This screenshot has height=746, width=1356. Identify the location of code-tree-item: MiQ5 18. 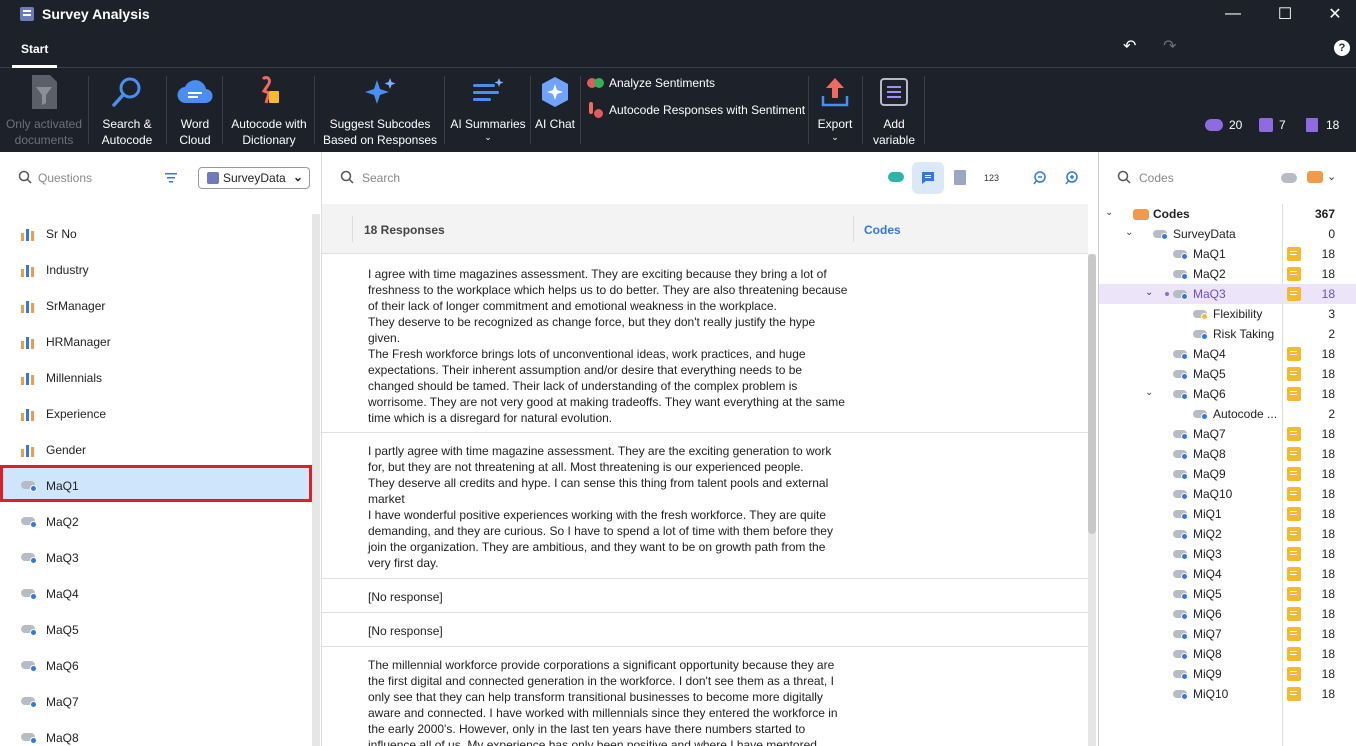
(1227, 594).